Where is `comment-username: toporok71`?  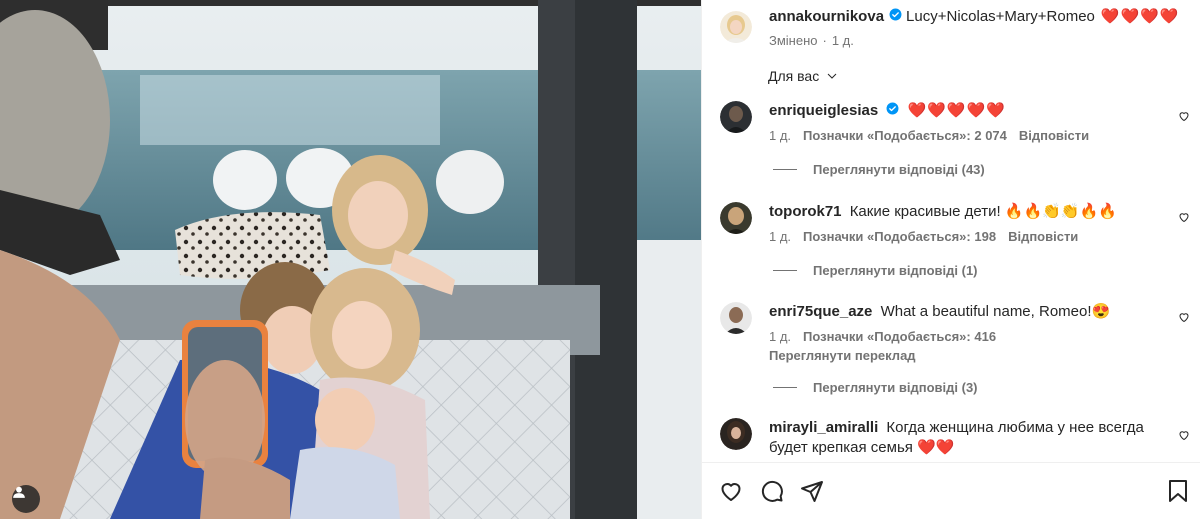
comment-username: toporok71 is located at coordinates (805, 211).